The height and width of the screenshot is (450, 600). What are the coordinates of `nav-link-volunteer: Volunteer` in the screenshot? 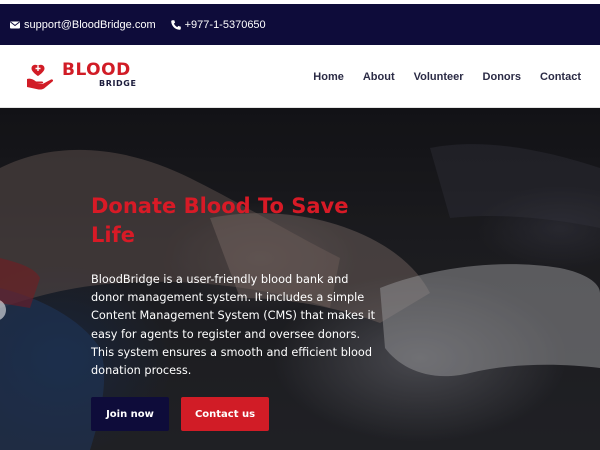 It's located at (439, 77).